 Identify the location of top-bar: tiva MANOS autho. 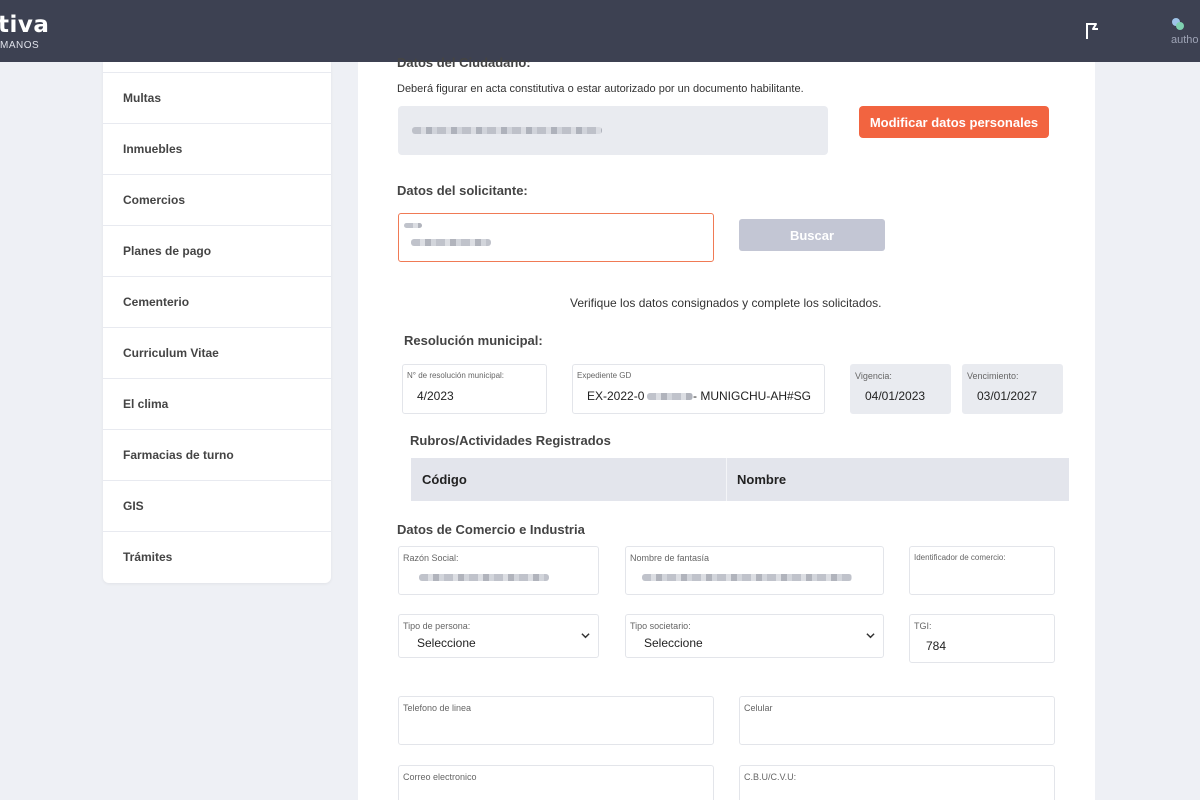
(600, 31).